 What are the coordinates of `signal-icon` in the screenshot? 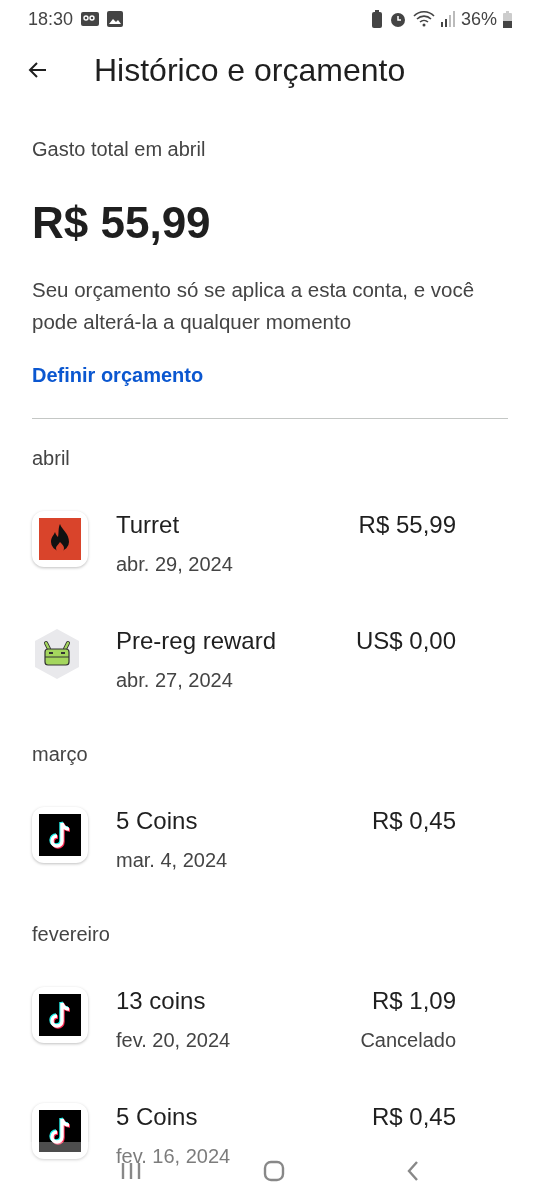 It's located at (447, 19).